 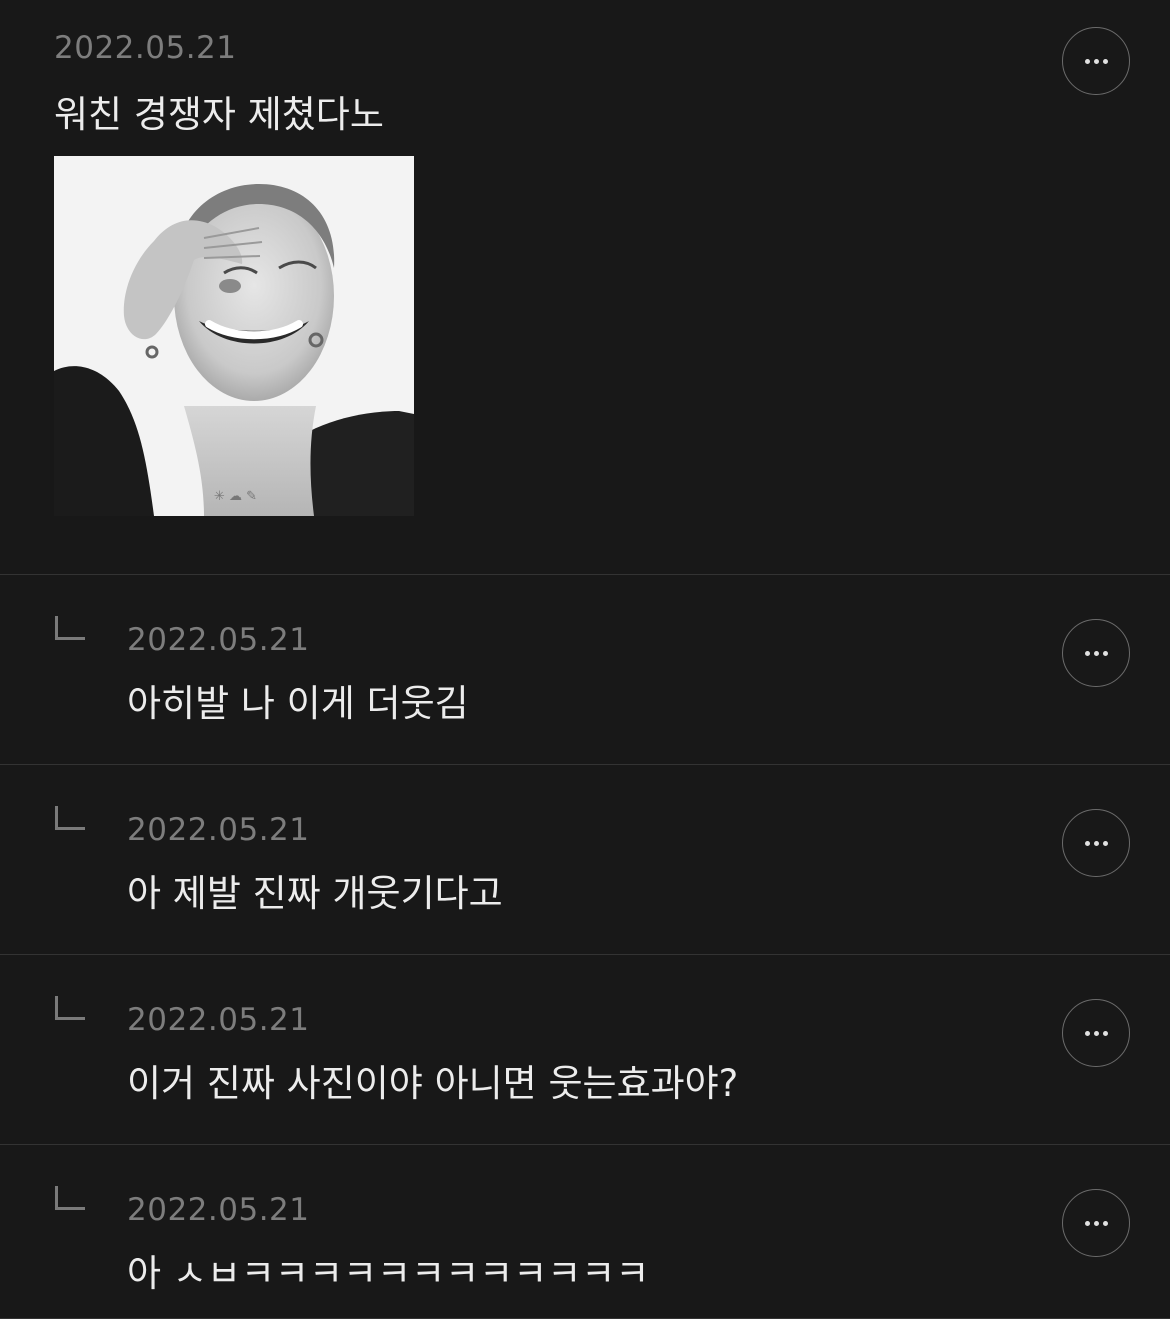 I want to click on reply-text: 아 제발 진짜 개웃기다고, so click(x=315, y=893).